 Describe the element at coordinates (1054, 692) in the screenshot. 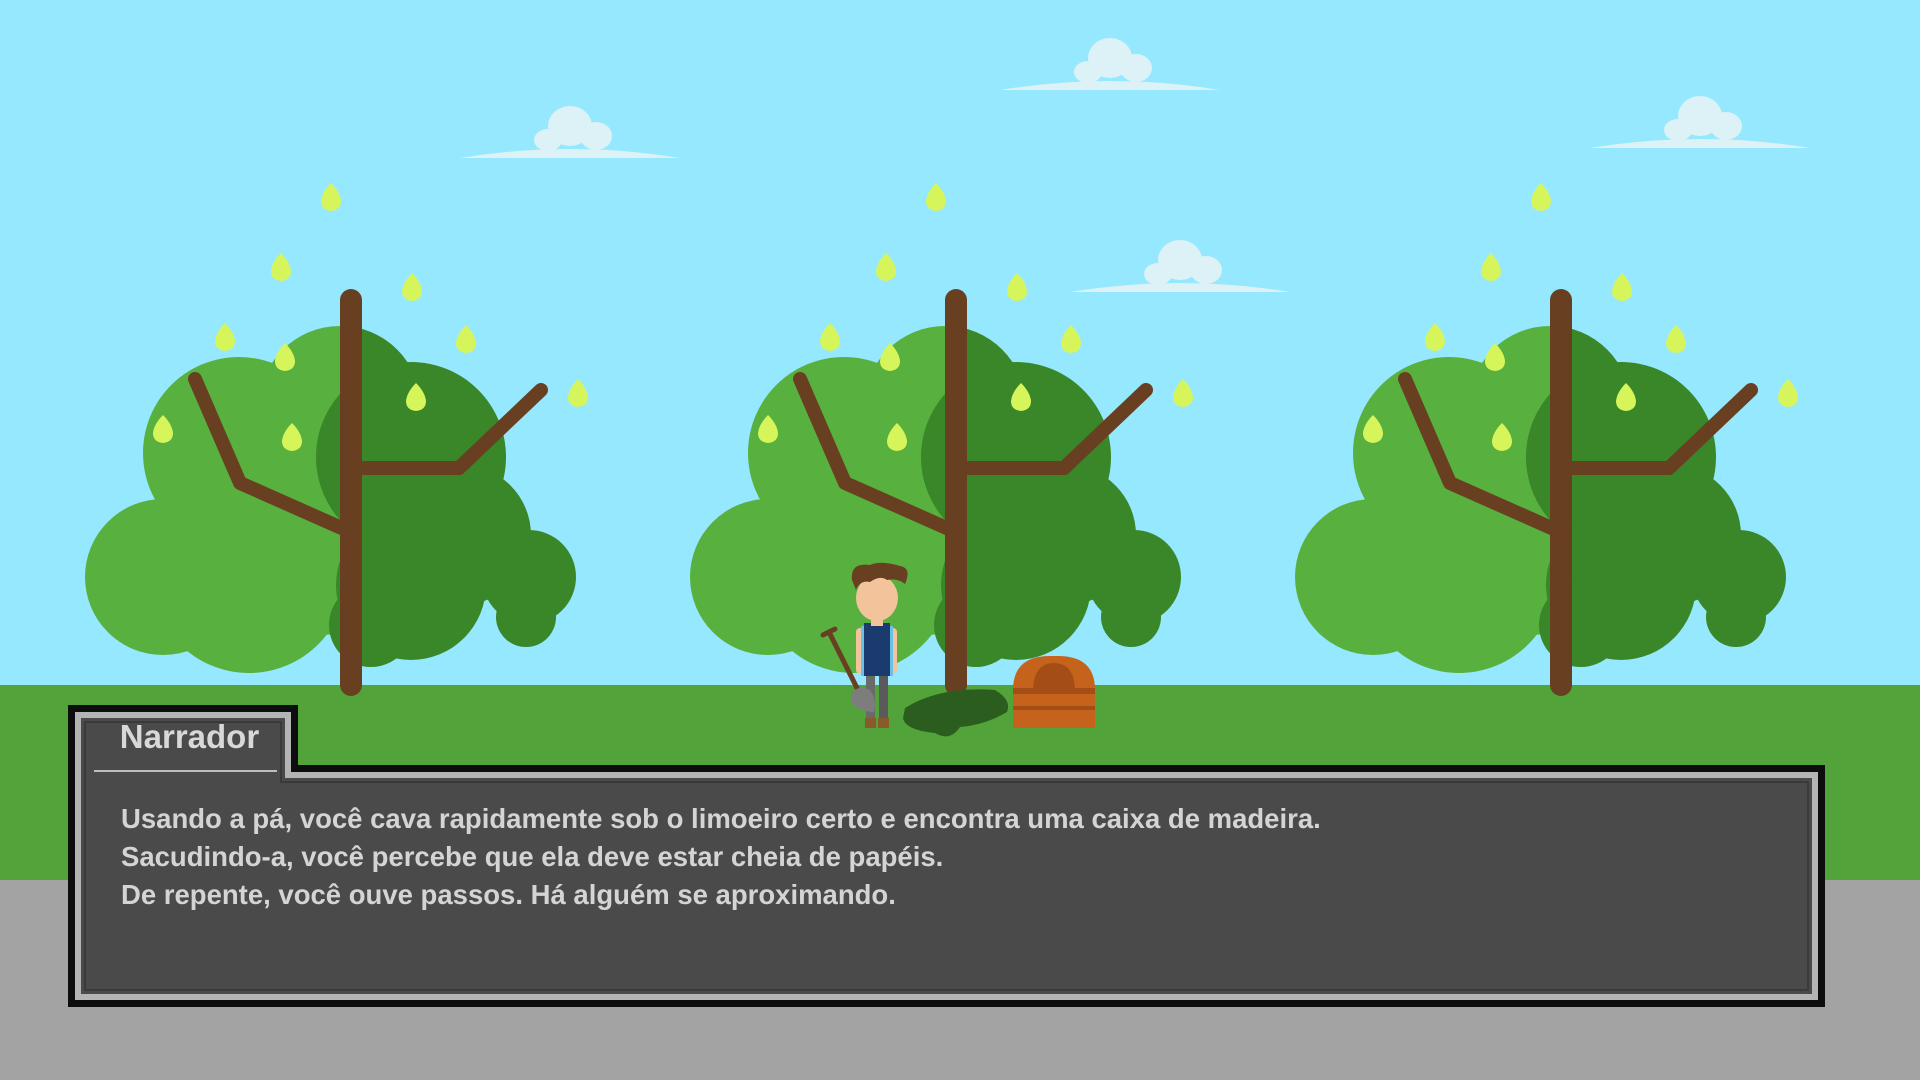

I see `wooden-box-icon` at that location.